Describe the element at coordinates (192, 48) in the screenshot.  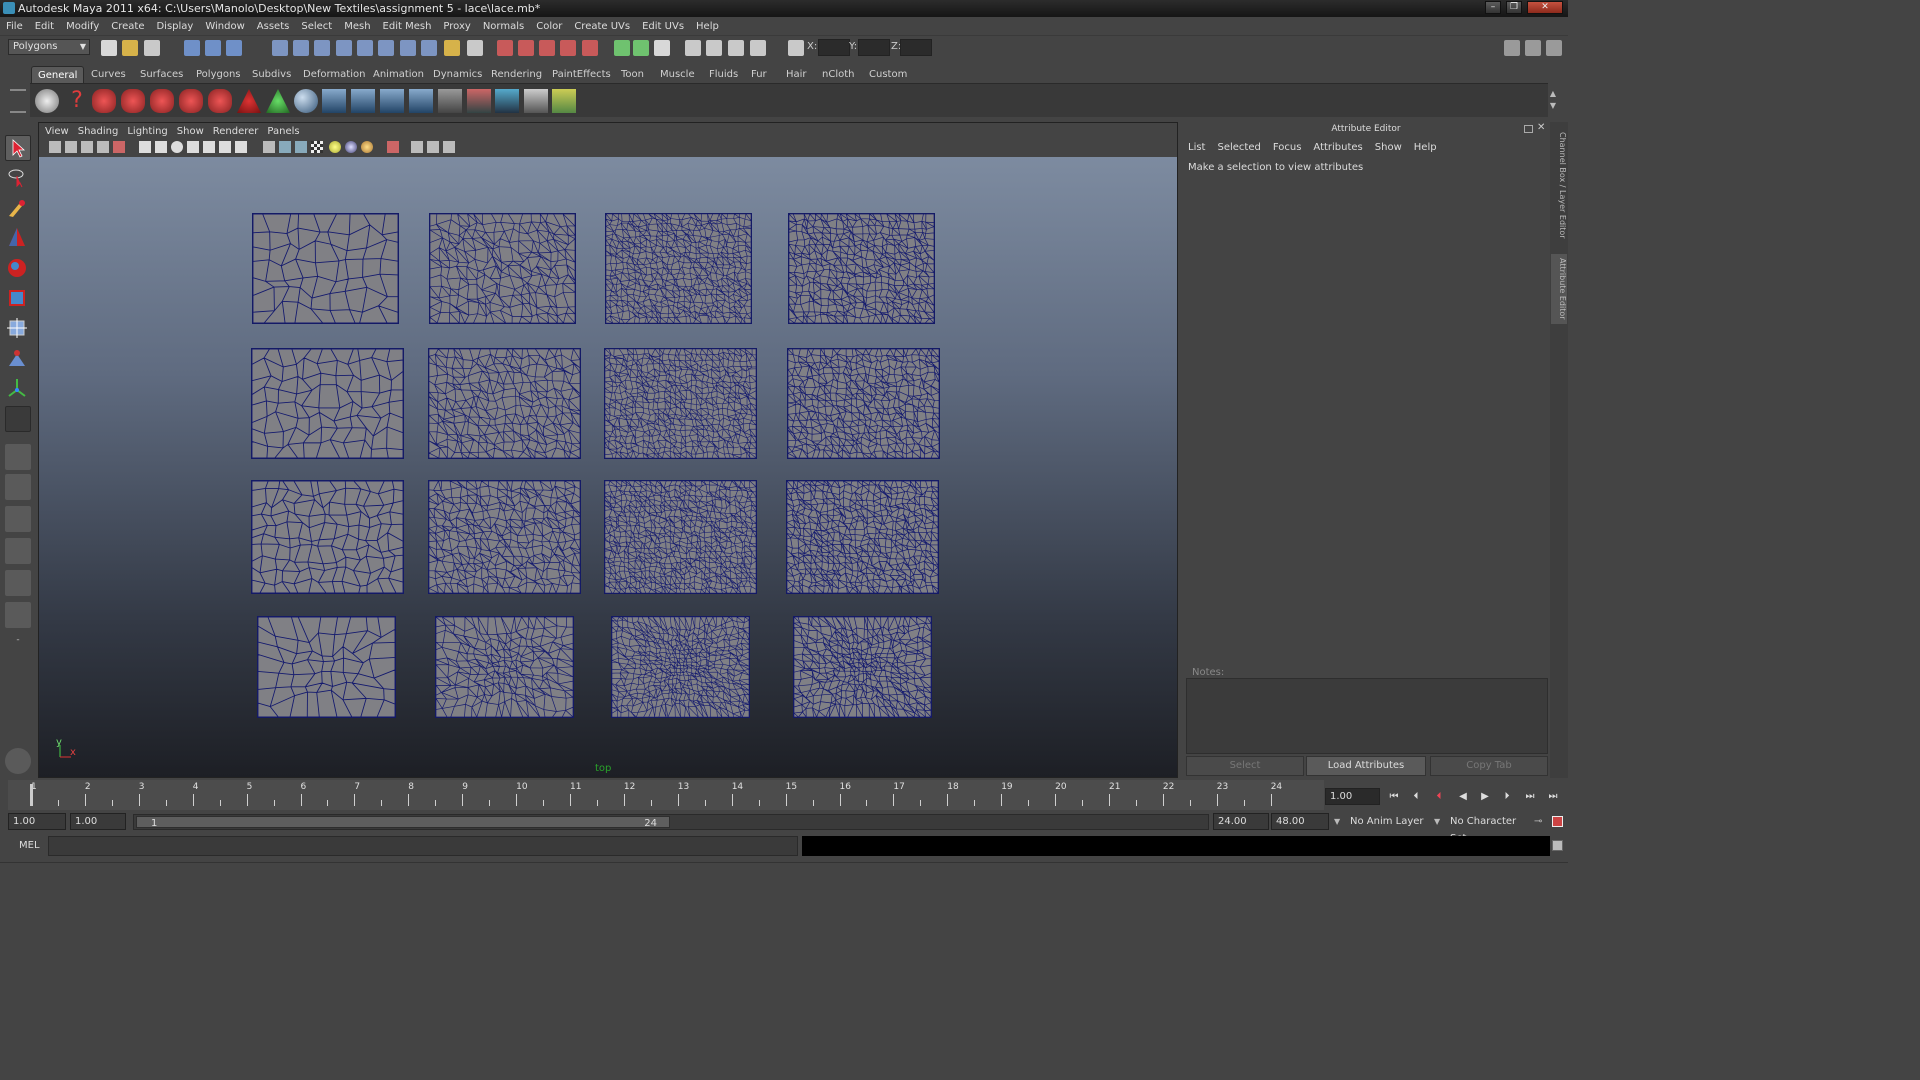
I see `select-hierarchy-icon` at that location.